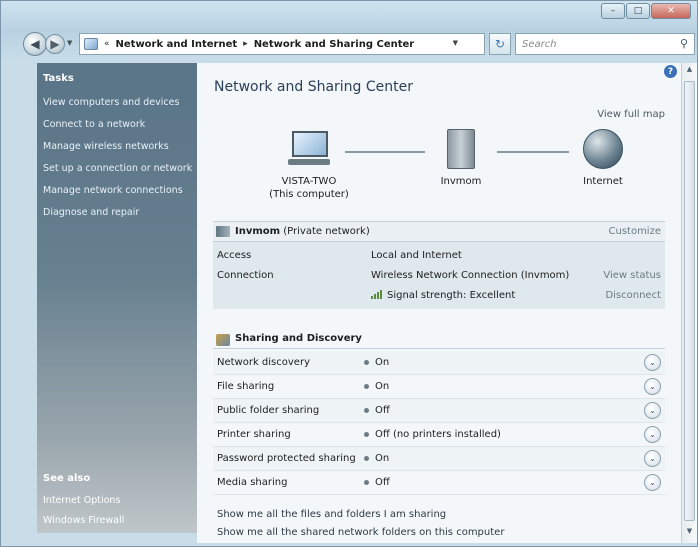 The width and height of the screenshot is (698, 547). What do you see at coordinates (309, 194) in the screenshot?
I see `computer-sub-label: (This computer)` at bounding box center [309, 194].